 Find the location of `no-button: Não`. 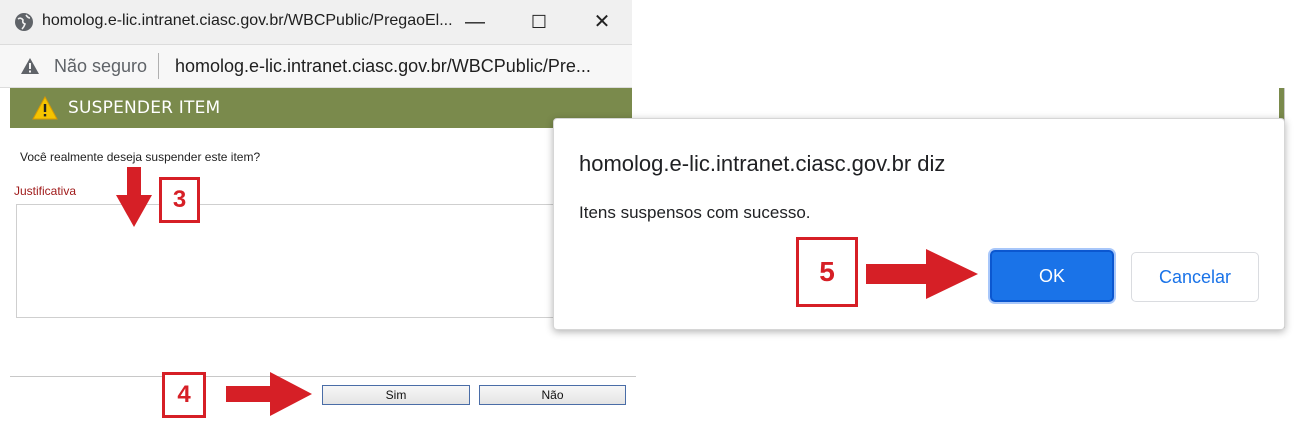

no-button: Não is located at coordinates (552, 395).